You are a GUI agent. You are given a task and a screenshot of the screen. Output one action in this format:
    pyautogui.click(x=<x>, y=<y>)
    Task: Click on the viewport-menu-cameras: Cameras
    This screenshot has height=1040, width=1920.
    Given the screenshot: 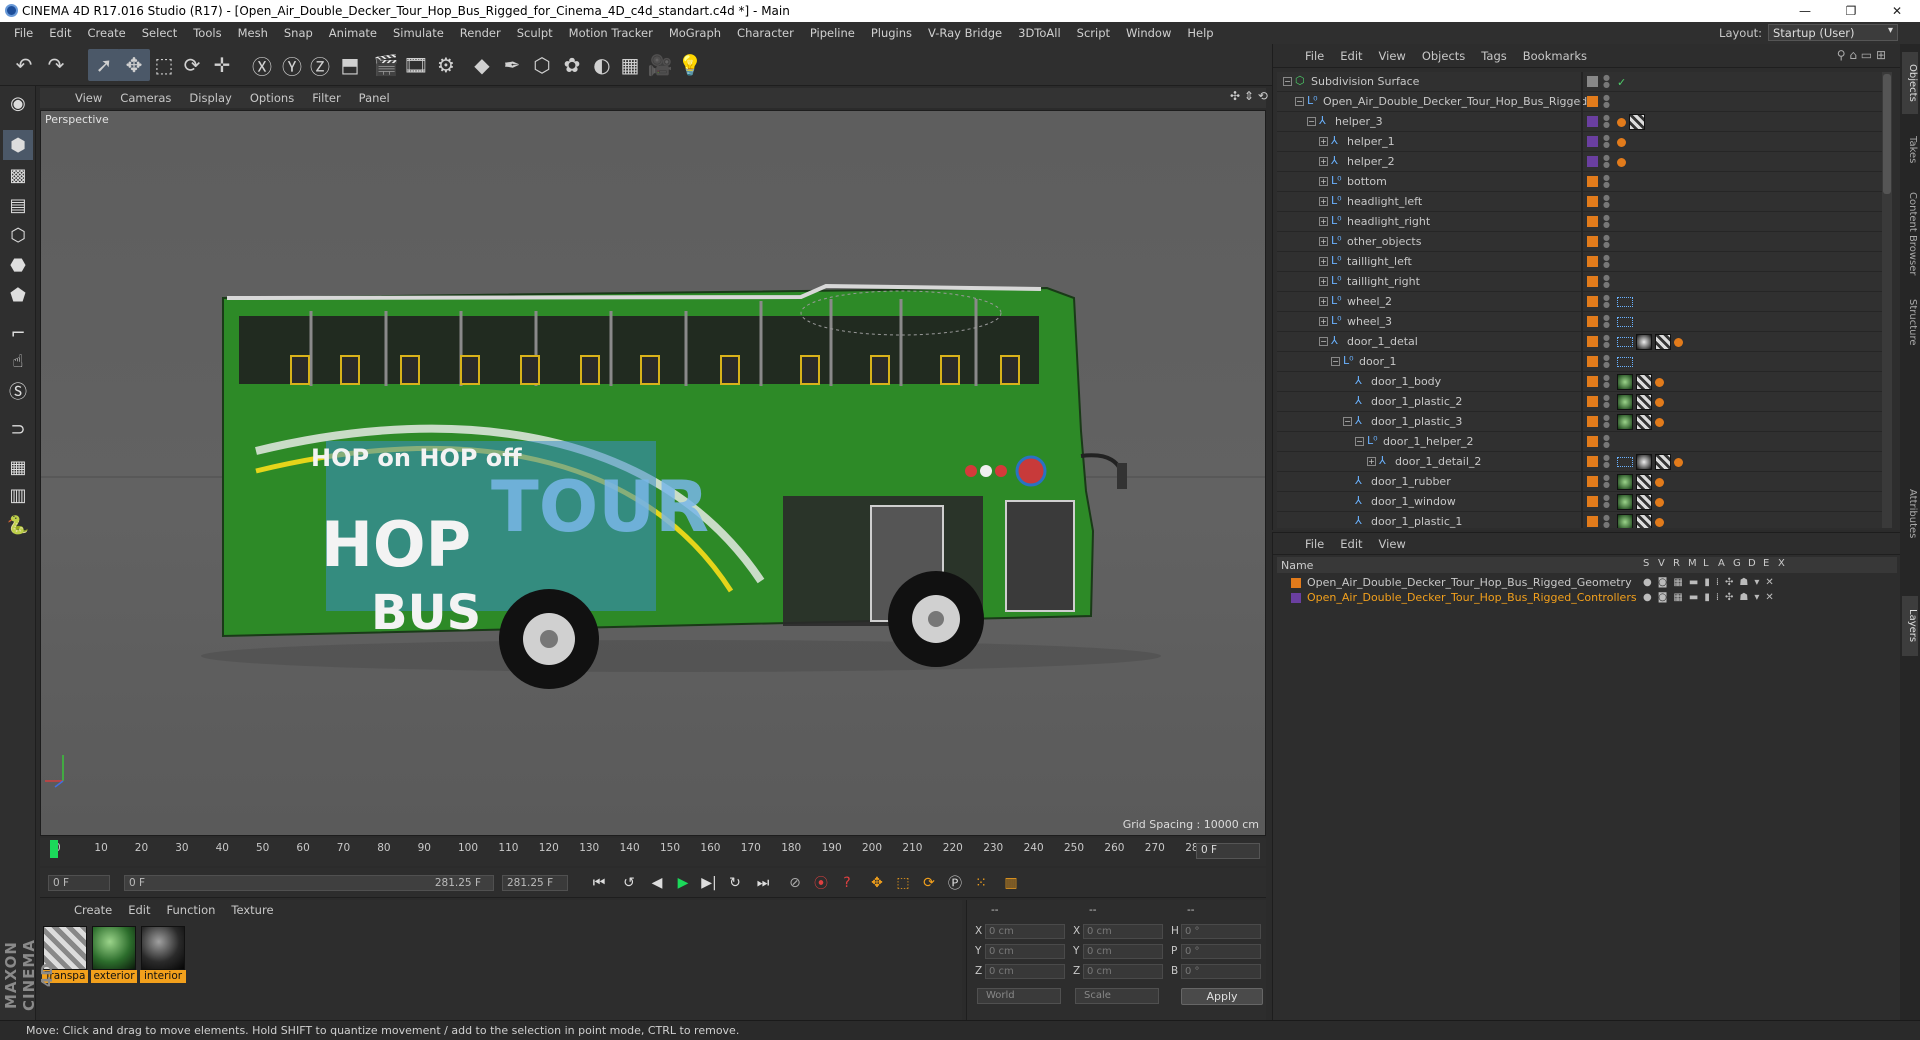 What is the action you would take?
    pyautogui.click(x=145, y=98)
    